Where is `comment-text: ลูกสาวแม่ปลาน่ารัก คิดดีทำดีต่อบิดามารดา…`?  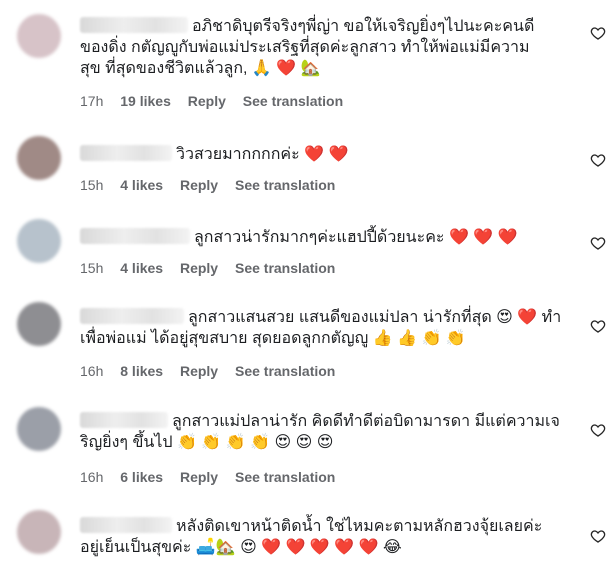 comment-text: ลูกสาวแม่ปลาน่ารัก คิดดีทำดีต่อบิดามารดา… is located at coordinates (325, 432).